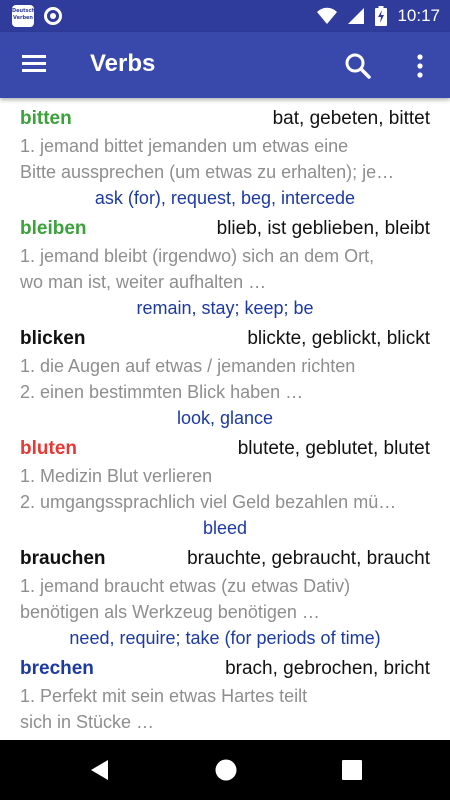 This screenshot has height=800, width=450. Describe the element at coordinates (356, 16) in the screenshot. I see `signal-icon` at that location.